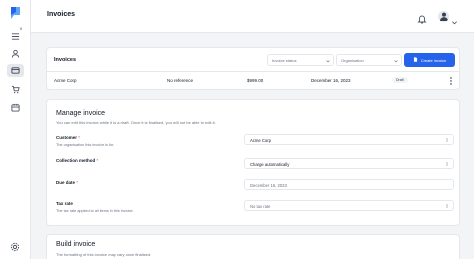 The height and width of the screenshot is (259, 474). What do you see at coordinates (85, 145) in the screenshot?
I see `customer-help: The organisation this invoice is for.` at bounding box center [85, 145].